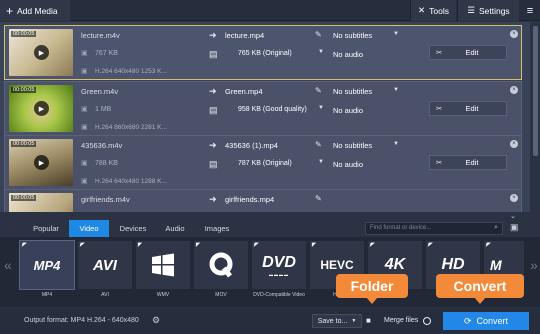 This screenshot has width=540, height=334. I want to click on format-wmv: ◤ WMV, so click(163, 272).